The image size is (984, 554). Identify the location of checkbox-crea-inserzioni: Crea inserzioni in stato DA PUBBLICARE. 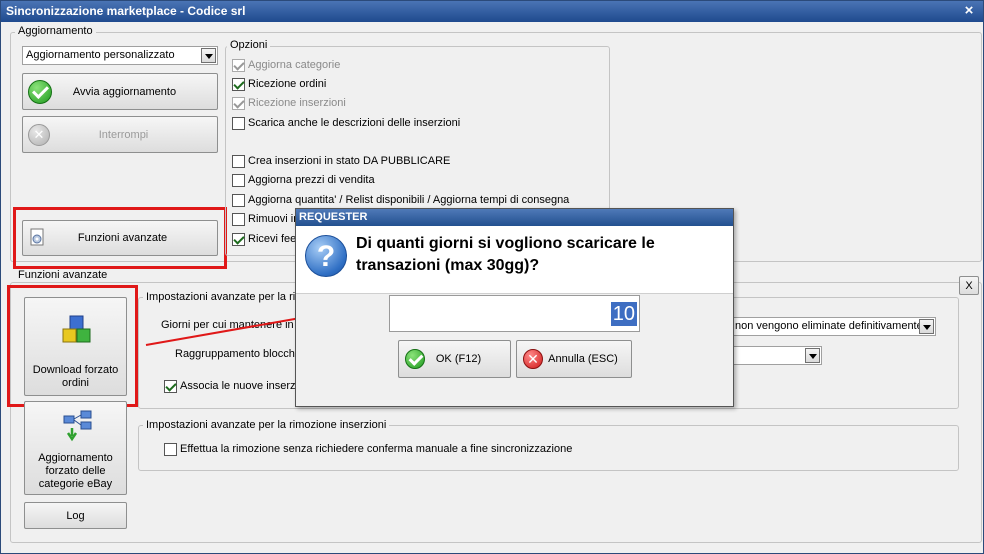
(341, 161).